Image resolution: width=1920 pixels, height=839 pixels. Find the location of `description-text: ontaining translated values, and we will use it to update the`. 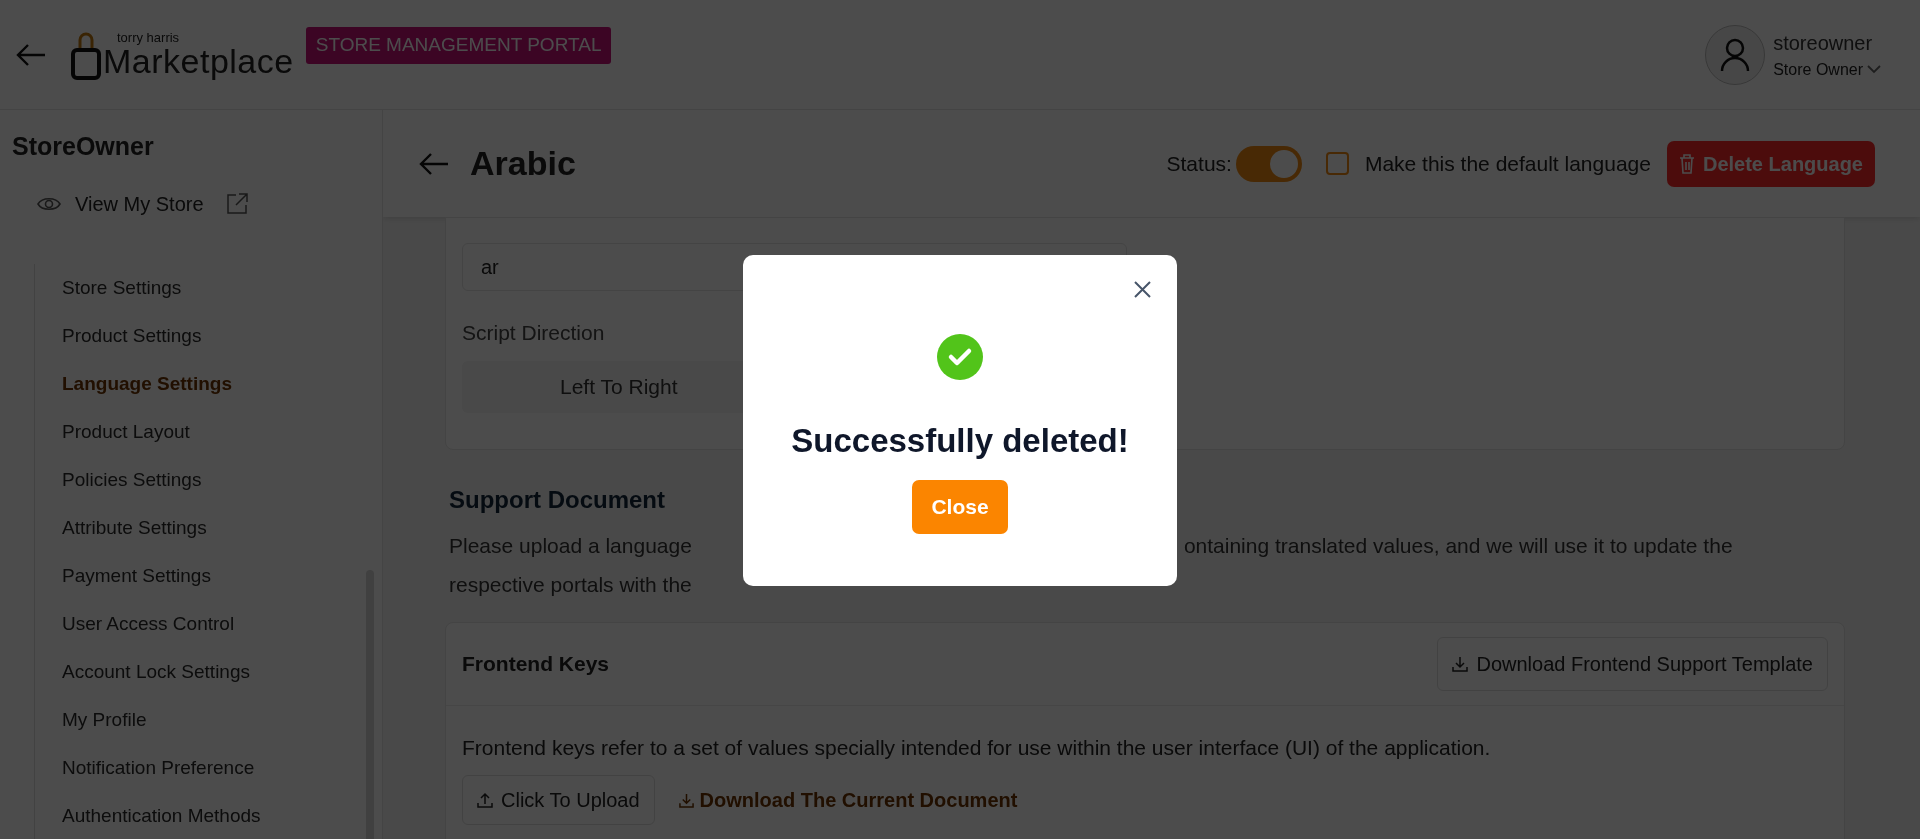

description-text: ontaining translated values, and we will use it to update the is located at coordinates (1458, 545).